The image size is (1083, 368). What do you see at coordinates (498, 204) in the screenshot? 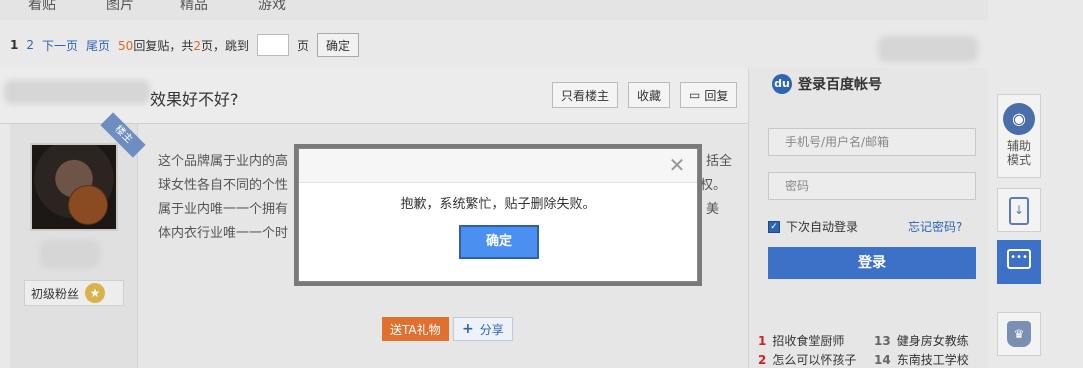
I see `dialog-message: 抱歉，系统繁忙，贴子删除失败。` at bounding box center [498, 204].